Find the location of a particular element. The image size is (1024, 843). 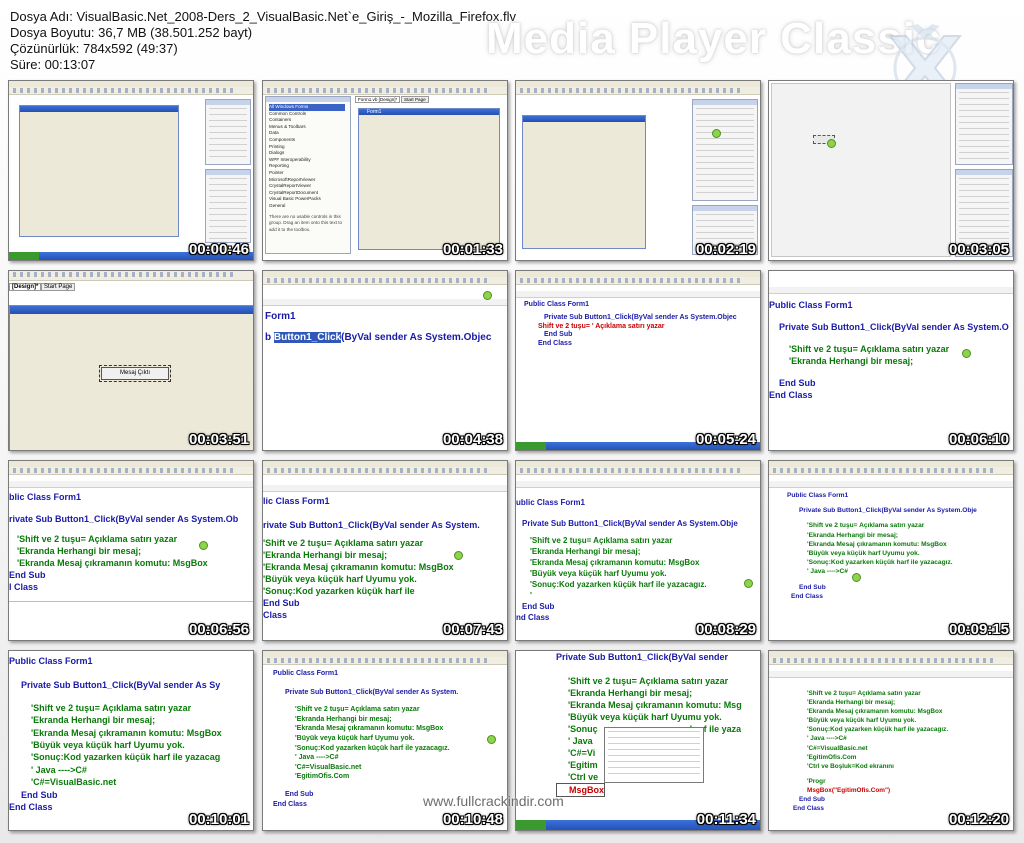

thumbnail-timestamp: 00:10:01 is located at coordinates (218, 819).